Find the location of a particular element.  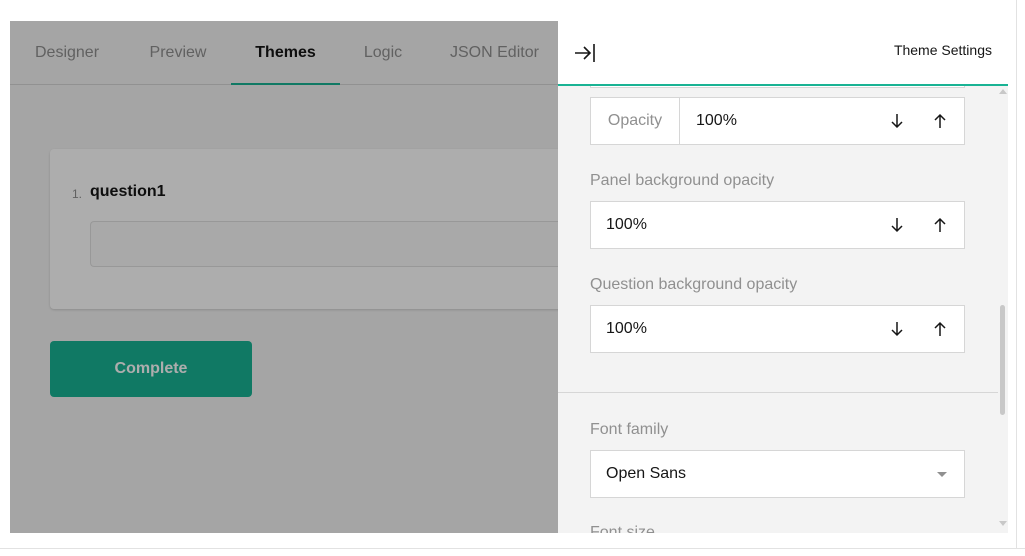

scroll-up-icon is located at coordinates (1003, 91).